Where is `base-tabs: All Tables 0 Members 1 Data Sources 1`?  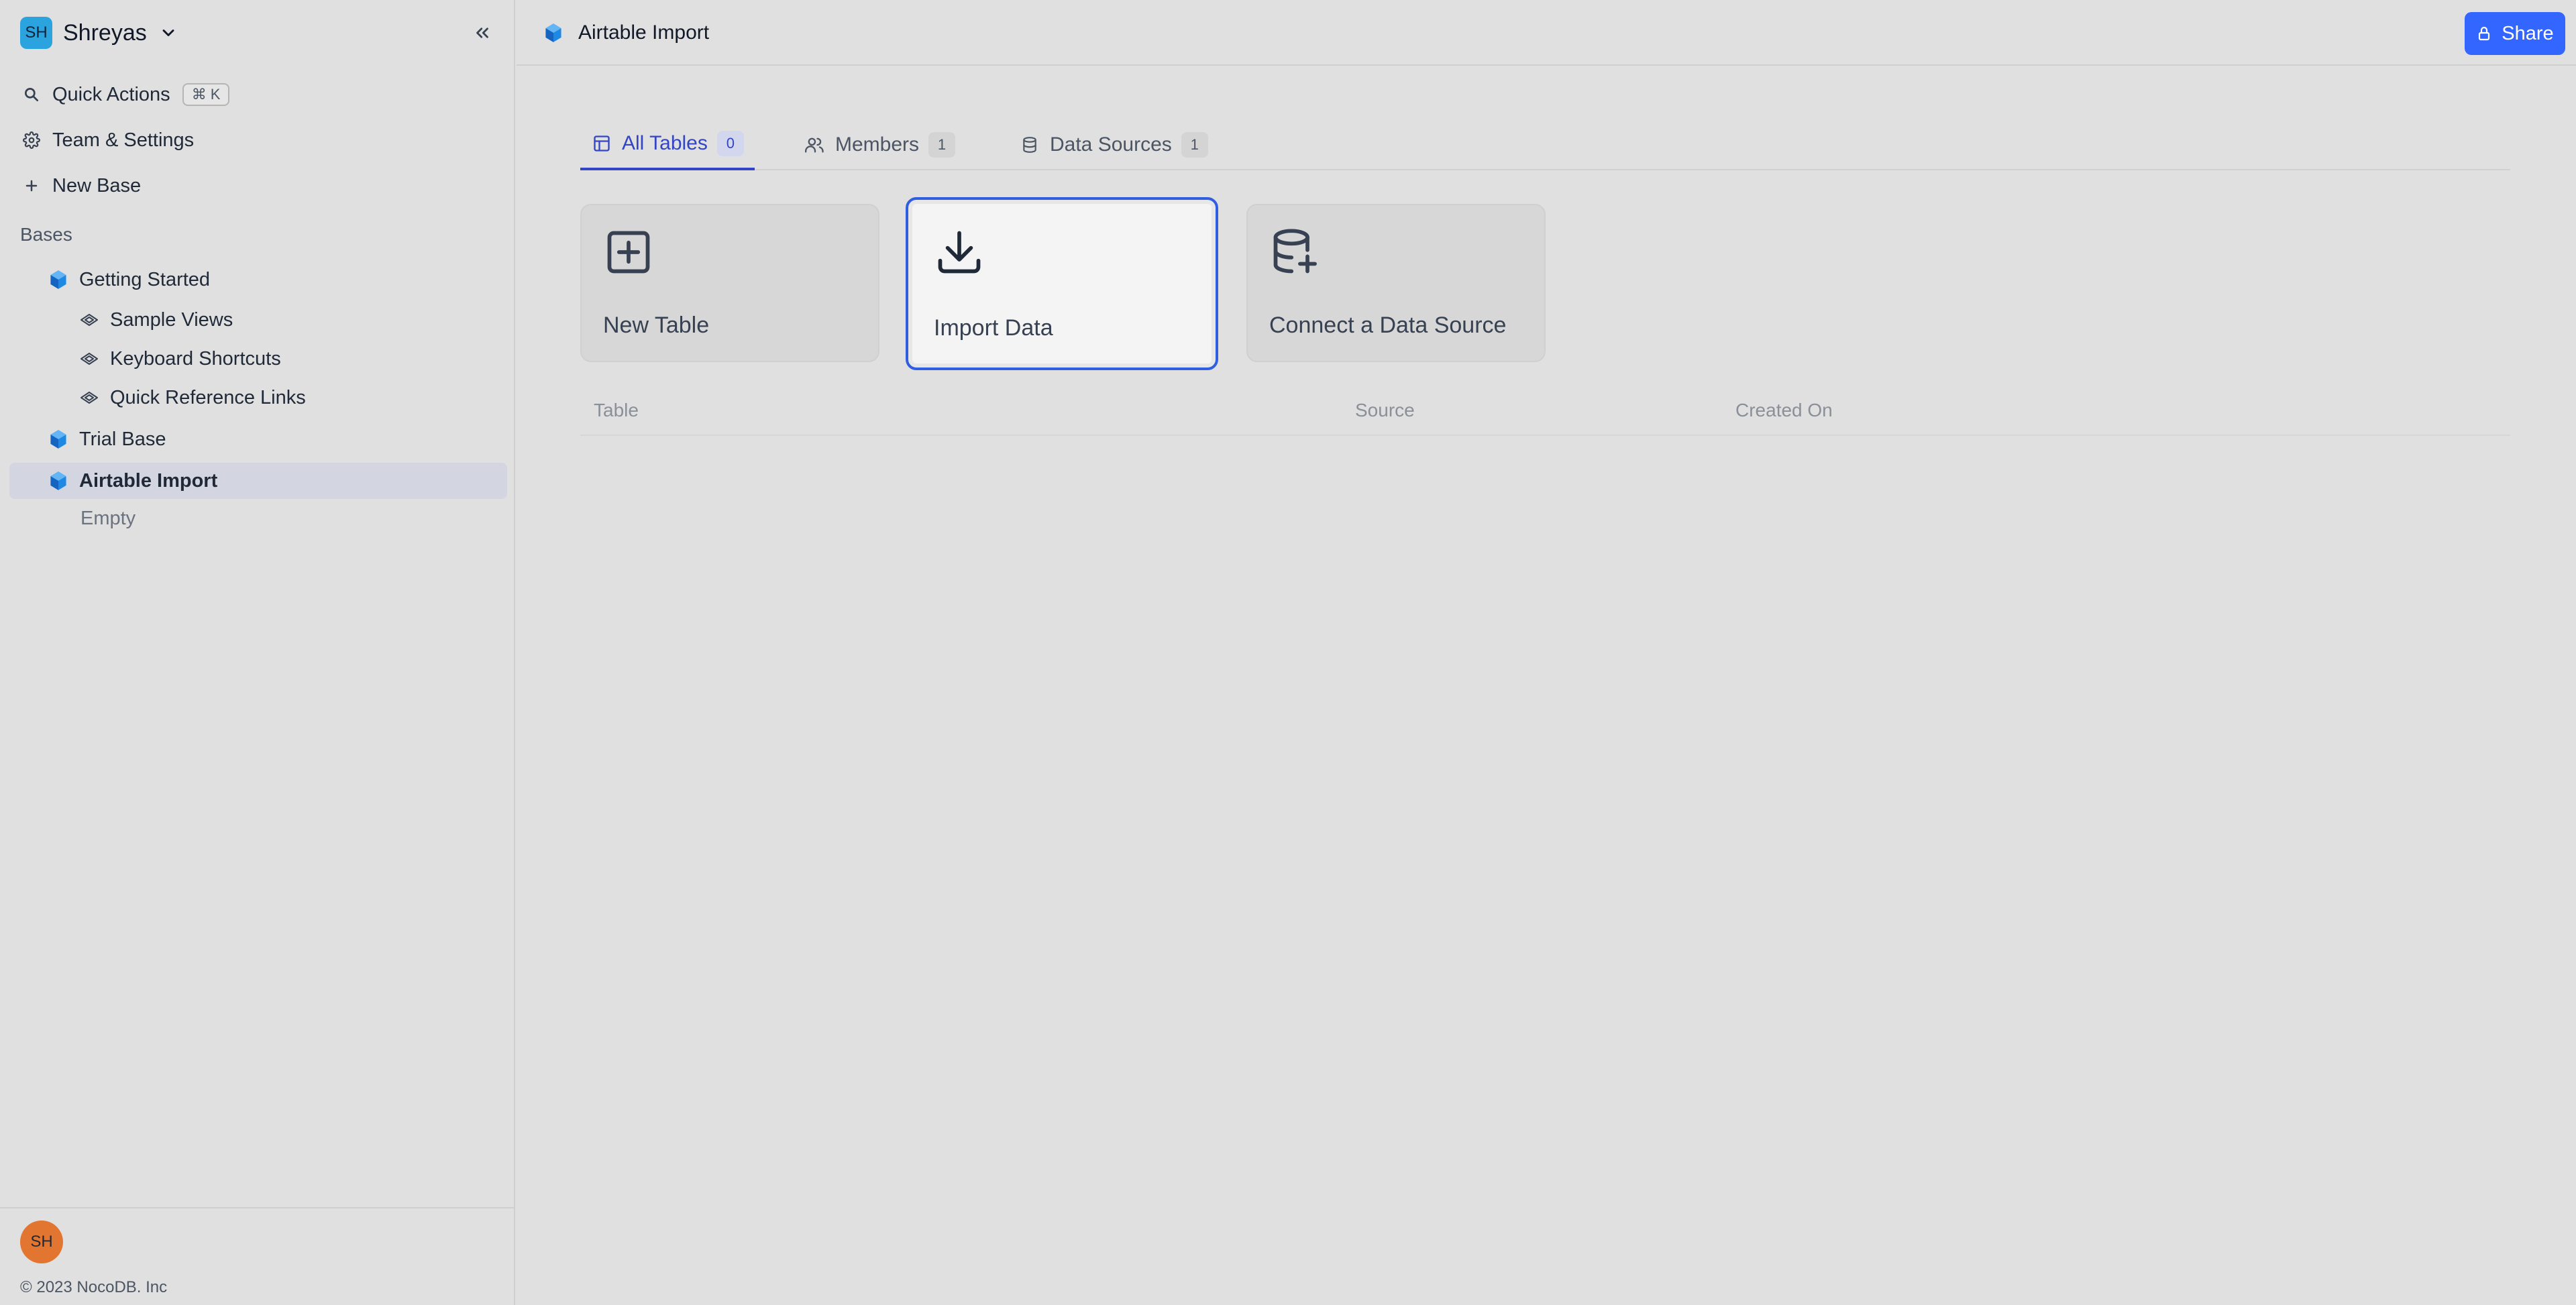 base-tabs: All Tables 0 Members 1 Data Sources 1 is located at coordinates (1545, 144).